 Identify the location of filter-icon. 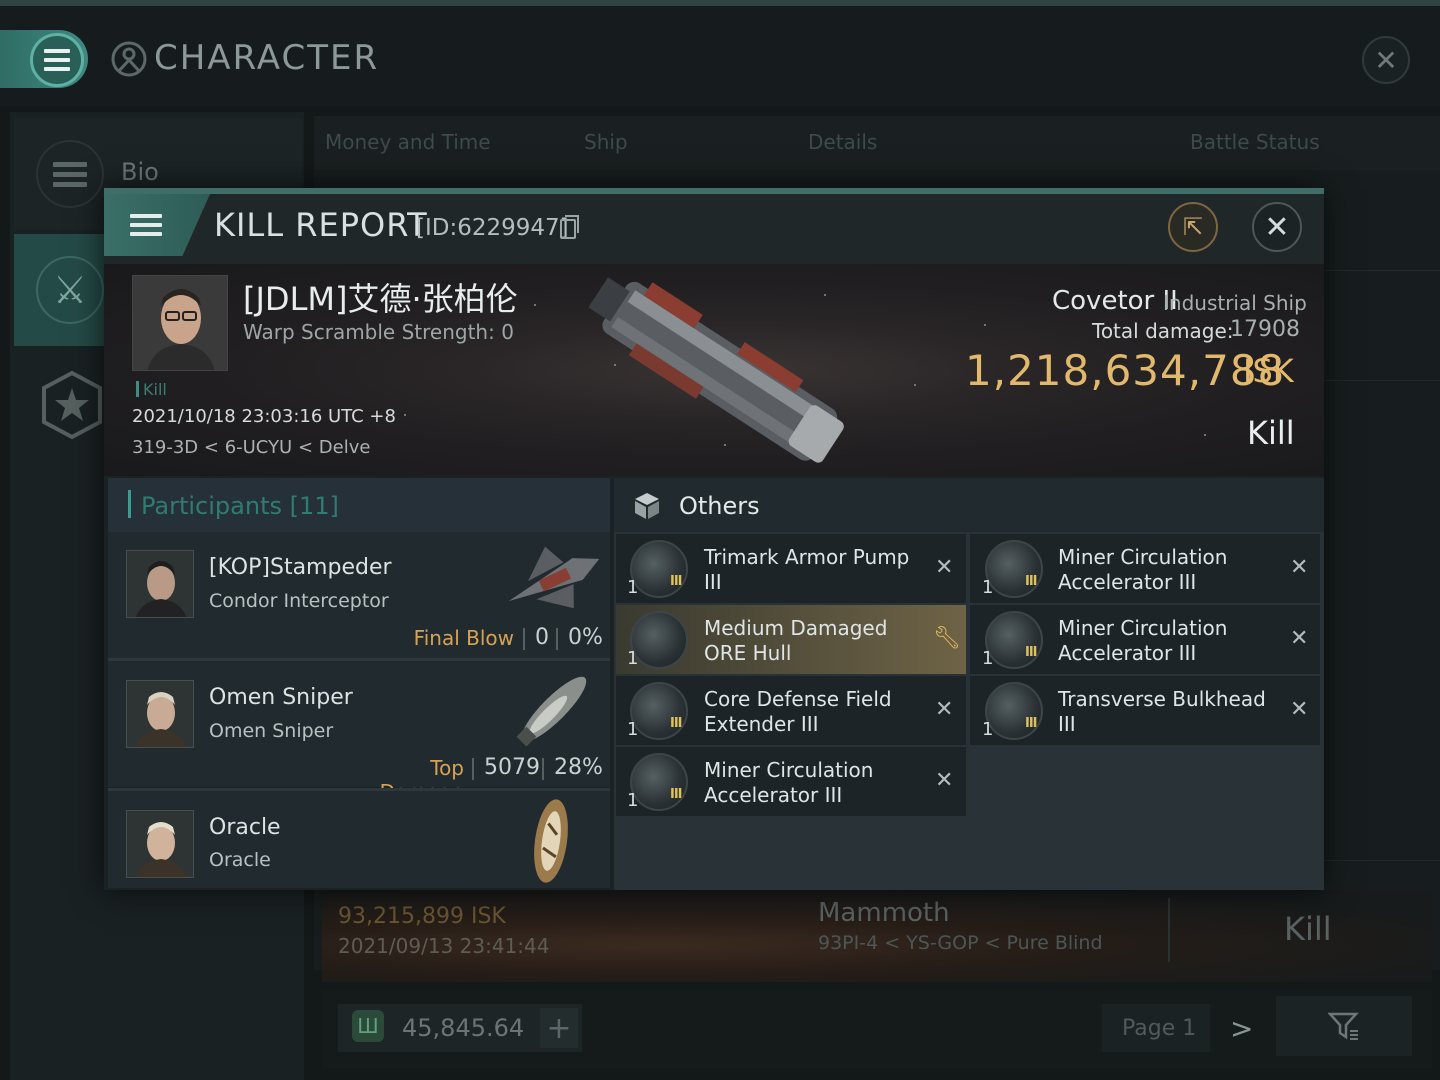
(1343, 1026).